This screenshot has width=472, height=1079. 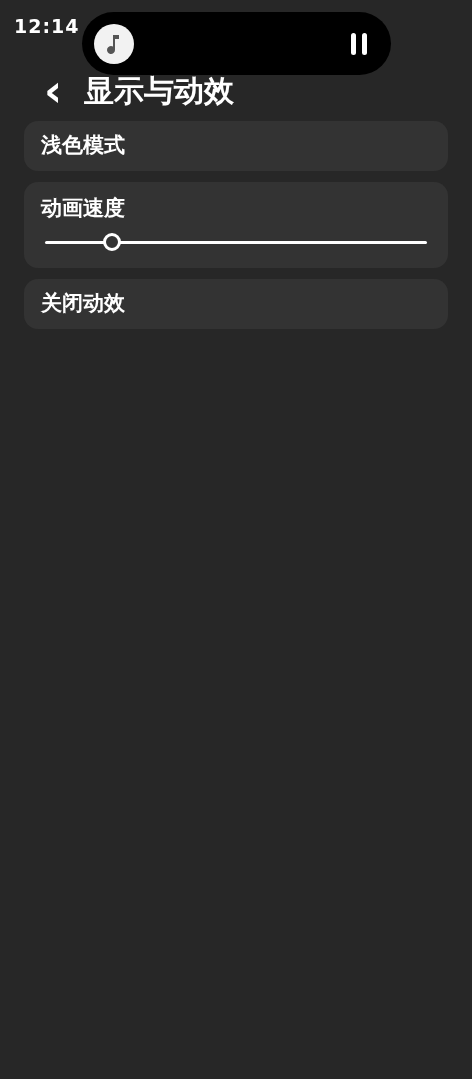 I want to click on setting-row: 关闭动效, so click(x=236, y=304).